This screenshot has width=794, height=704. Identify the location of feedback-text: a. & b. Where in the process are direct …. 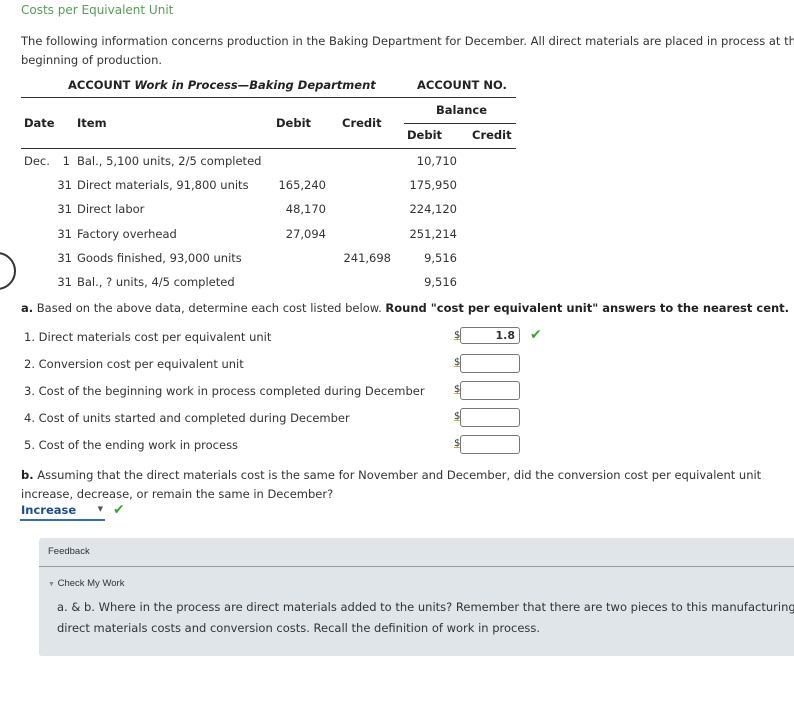
(425, 618).